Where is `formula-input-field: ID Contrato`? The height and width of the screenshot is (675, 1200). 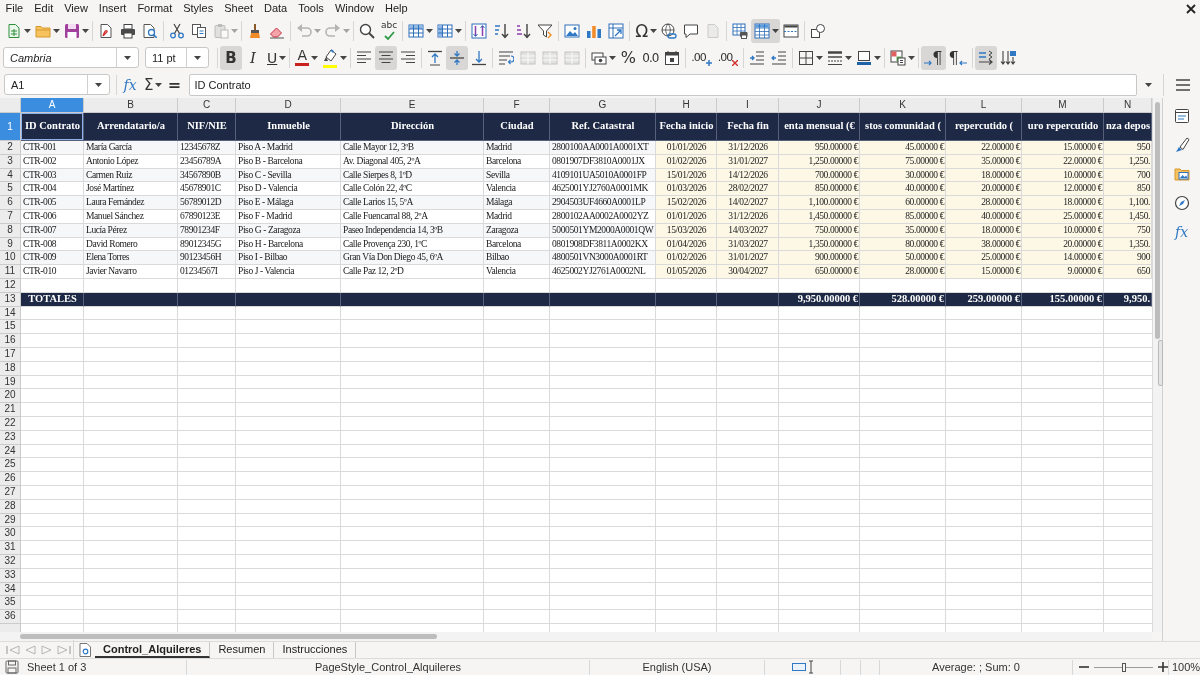 formula-input-field: ID Contrato is located at coordinates (663, 84).